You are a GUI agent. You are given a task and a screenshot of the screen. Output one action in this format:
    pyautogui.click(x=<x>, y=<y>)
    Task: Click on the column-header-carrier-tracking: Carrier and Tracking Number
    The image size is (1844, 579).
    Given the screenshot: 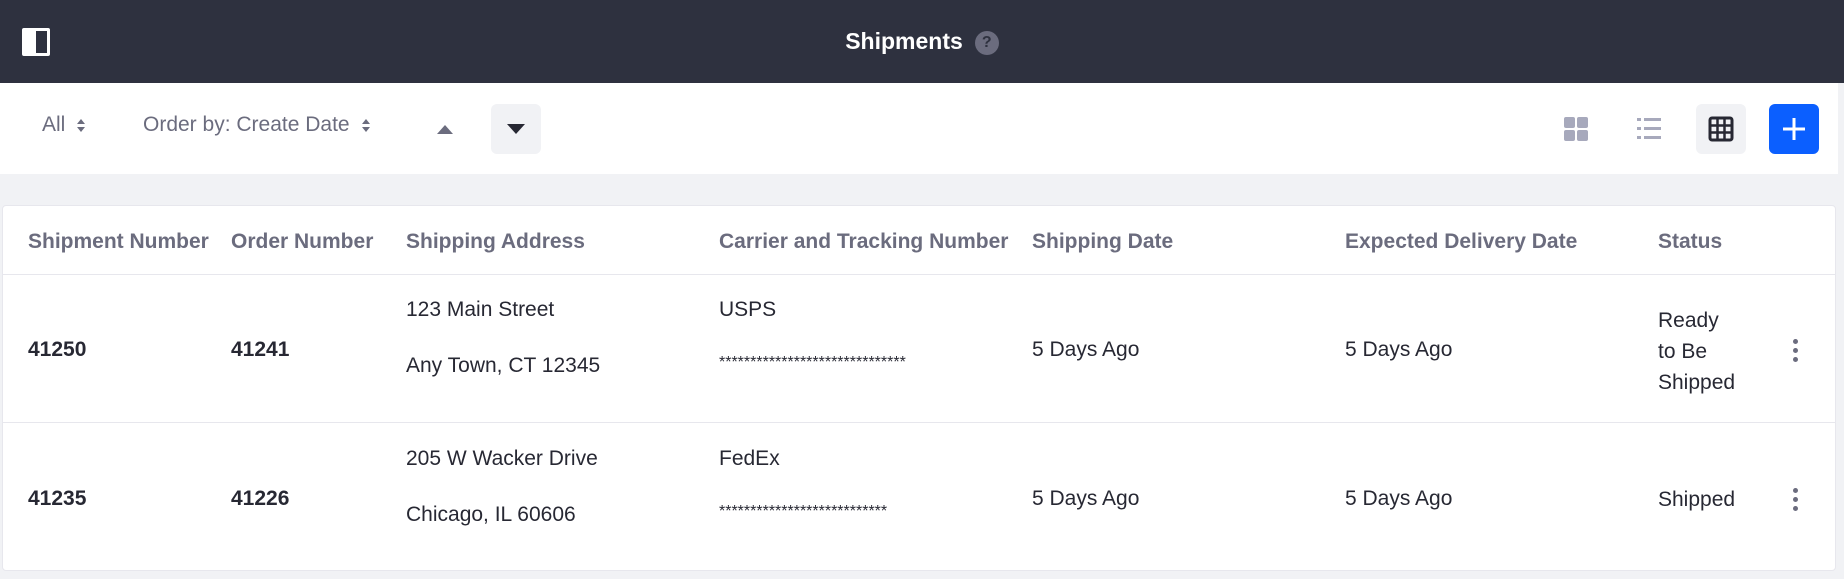 What is the action you would take?
    pyautogui.click(x=863, y=242)
    